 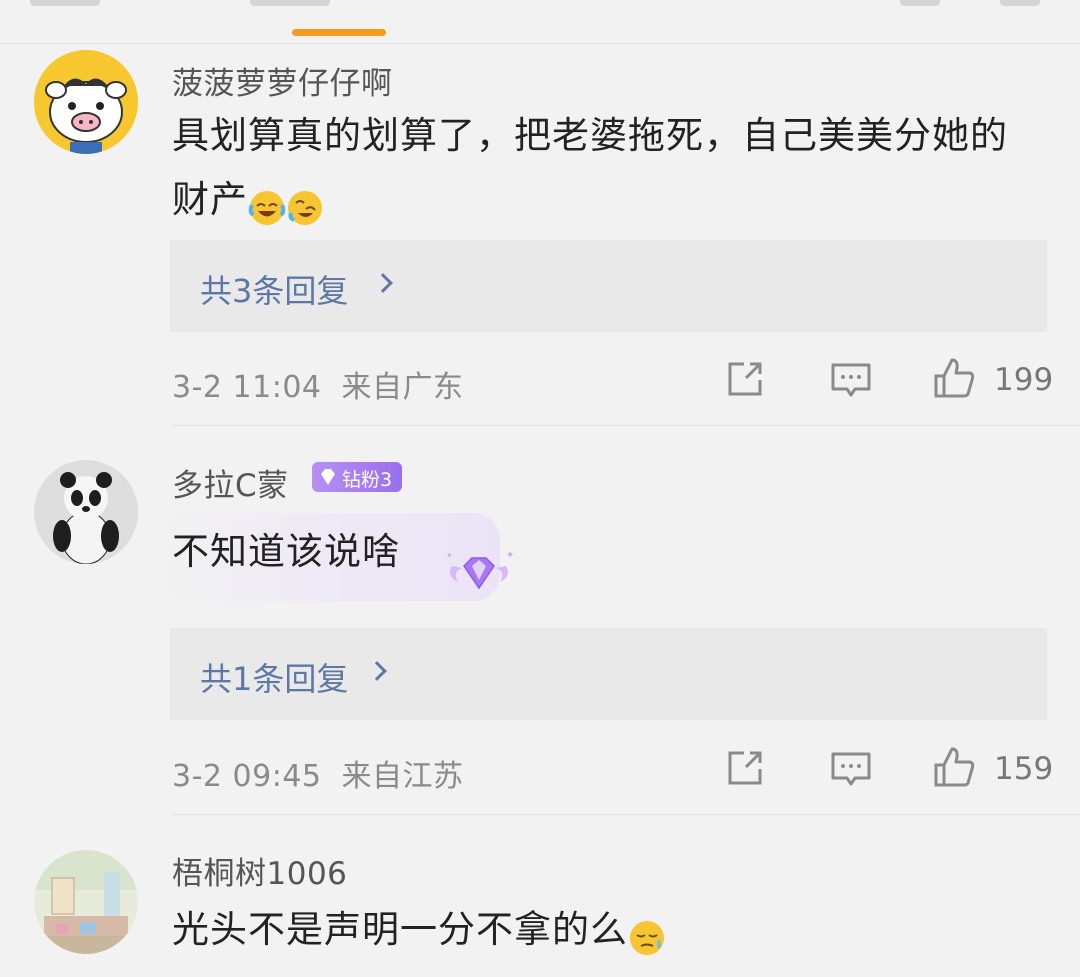 What do you see at coordinates (86, 512) in the screenshot?
I see `panda-avatar` at bounding box center [86, 512].